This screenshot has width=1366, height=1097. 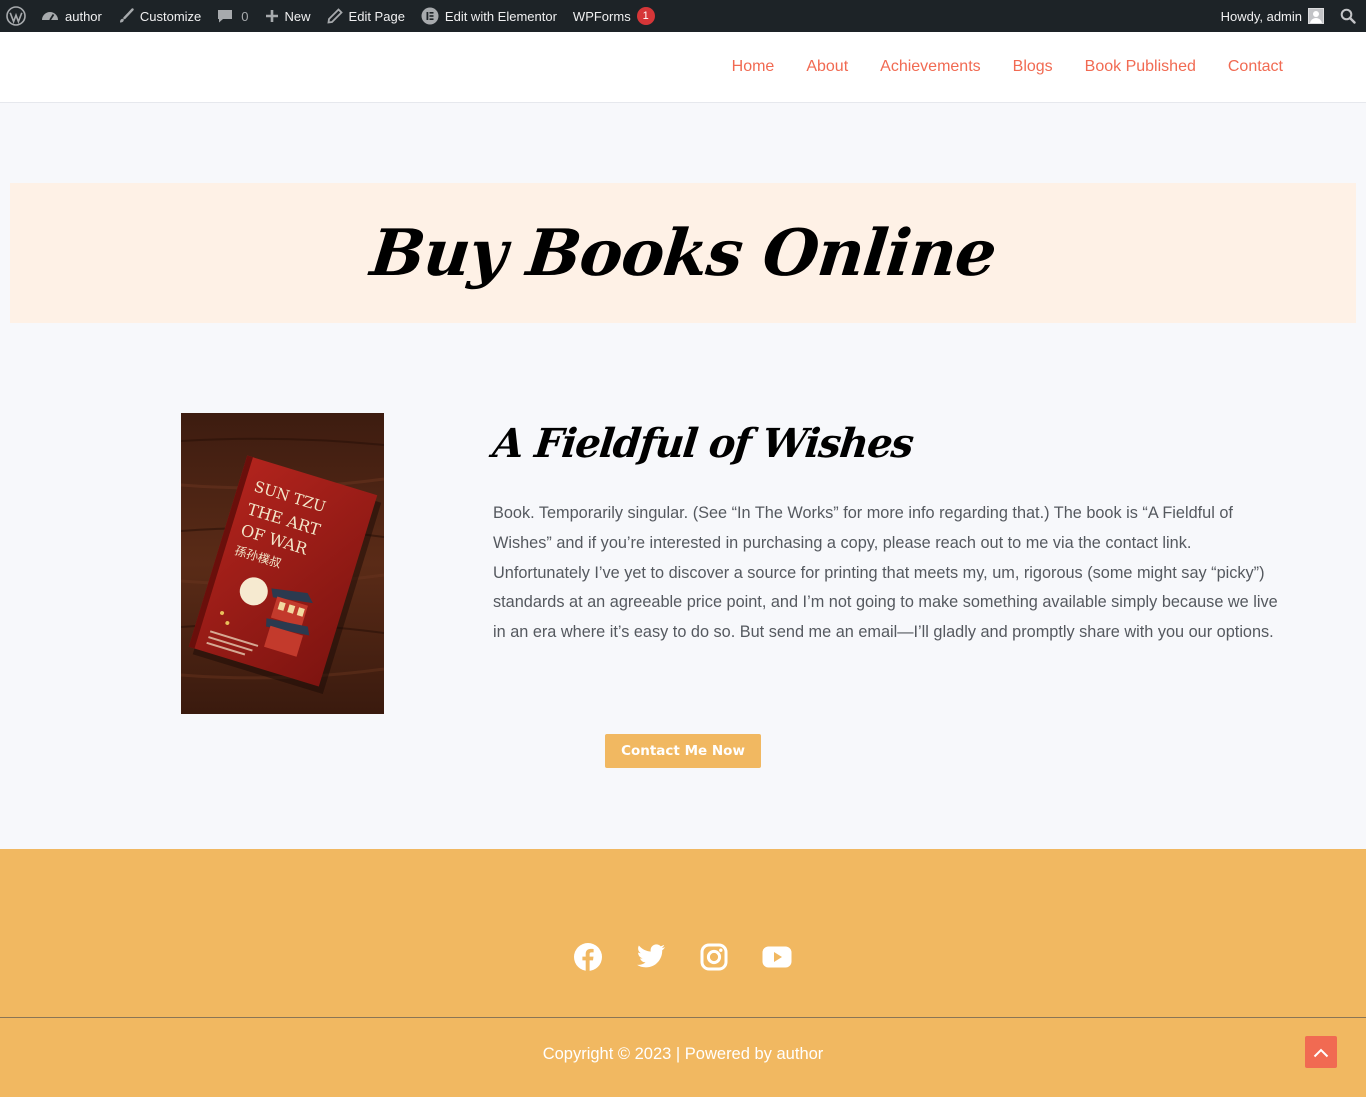 I want to click on comment-bubble-icon, so click(x=225, y=16).